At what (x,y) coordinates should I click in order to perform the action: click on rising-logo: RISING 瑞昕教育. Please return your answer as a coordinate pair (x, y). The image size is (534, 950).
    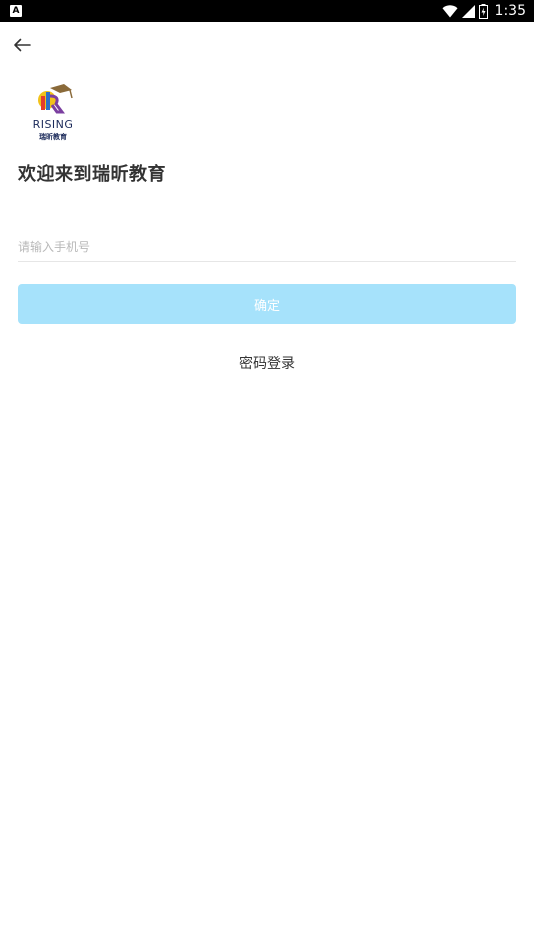
    Looking at the image, I should click on (53, 112).